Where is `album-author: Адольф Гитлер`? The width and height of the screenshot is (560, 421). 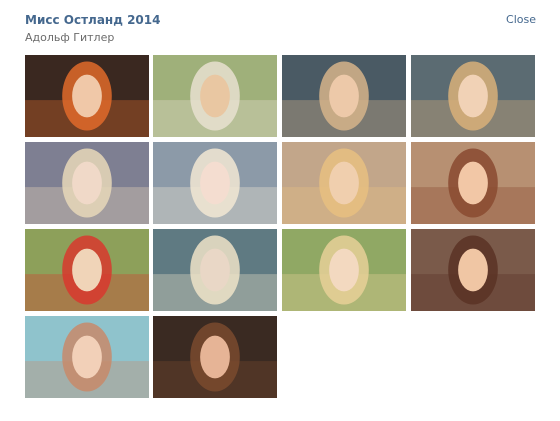
album-author: Адольф Гитлер is located at coordinates (69, 37).